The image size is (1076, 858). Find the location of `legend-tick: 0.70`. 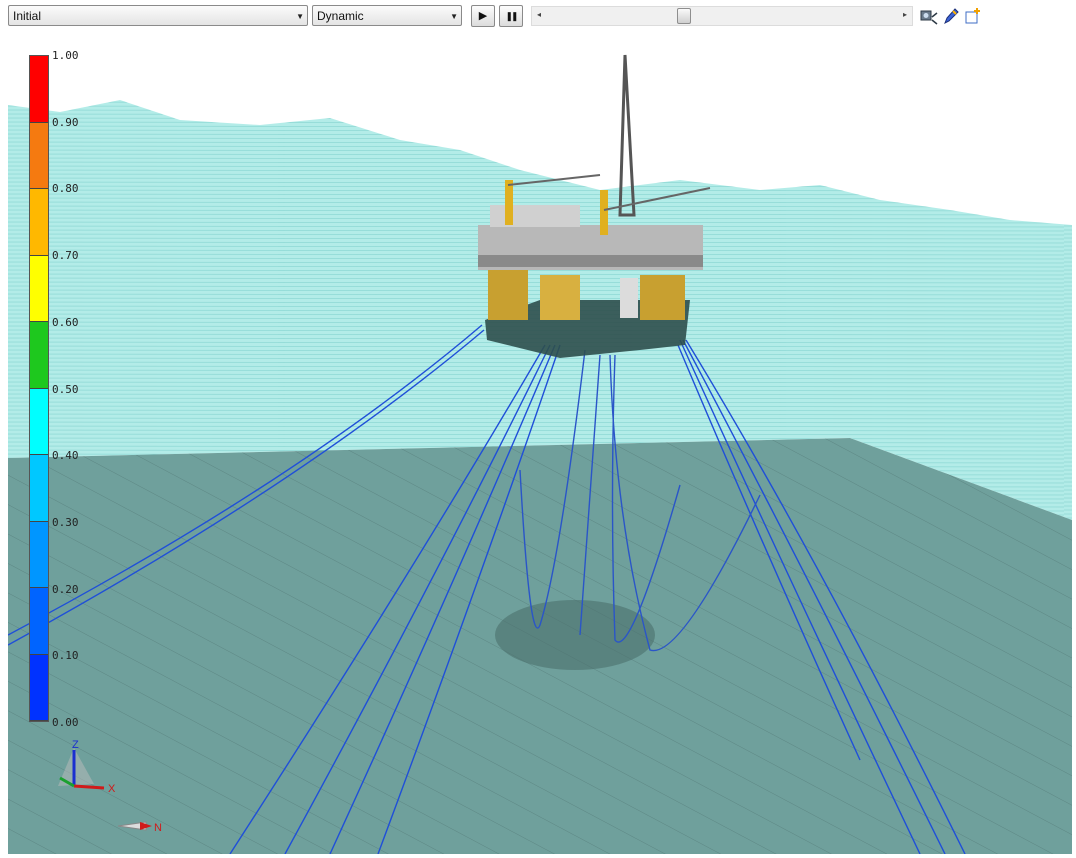

legend-tick: 0.70 is located at coordinates (65, 255).